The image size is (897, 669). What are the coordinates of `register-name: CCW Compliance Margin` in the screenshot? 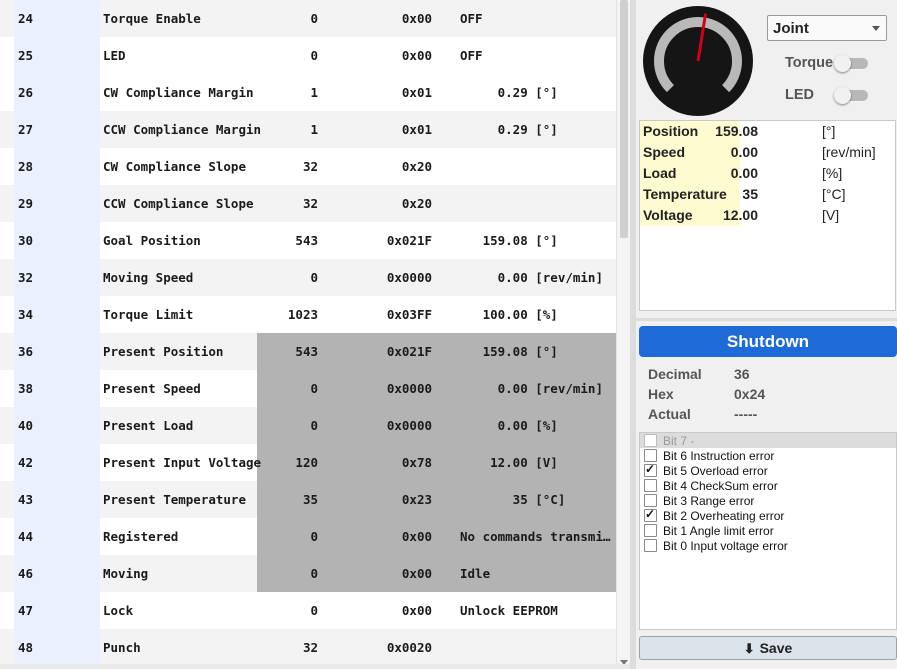 It's located at (182, 129).